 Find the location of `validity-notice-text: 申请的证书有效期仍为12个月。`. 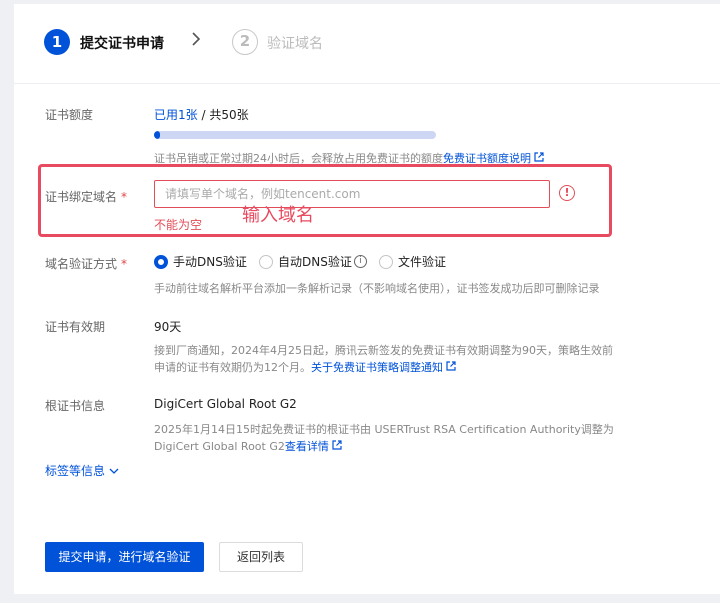

validity-notice-text: 申请的证书有效期仍为12个月。 is located at coordinates (232, 367).